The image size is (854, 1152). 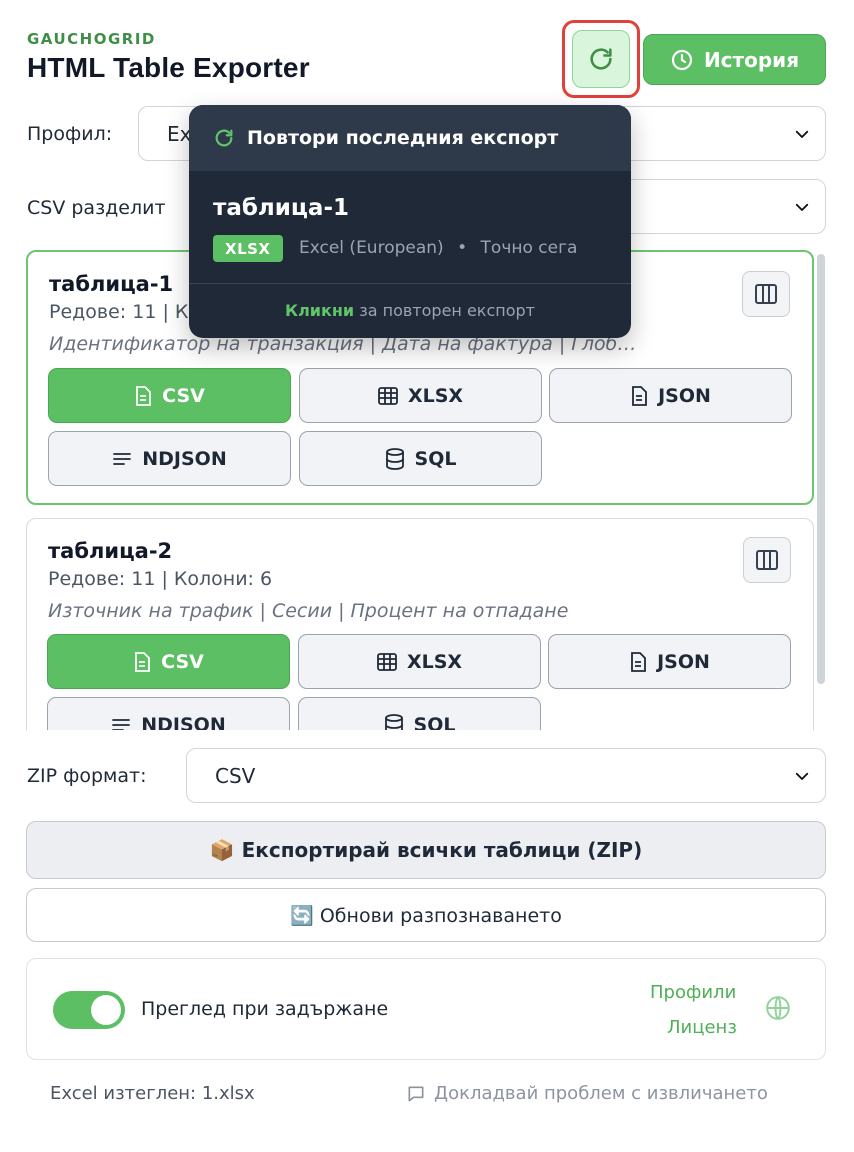 What do you see at coordinates (410, 283) in the screenshot?
I see `popover-divider` at bounding box center [410, 283].